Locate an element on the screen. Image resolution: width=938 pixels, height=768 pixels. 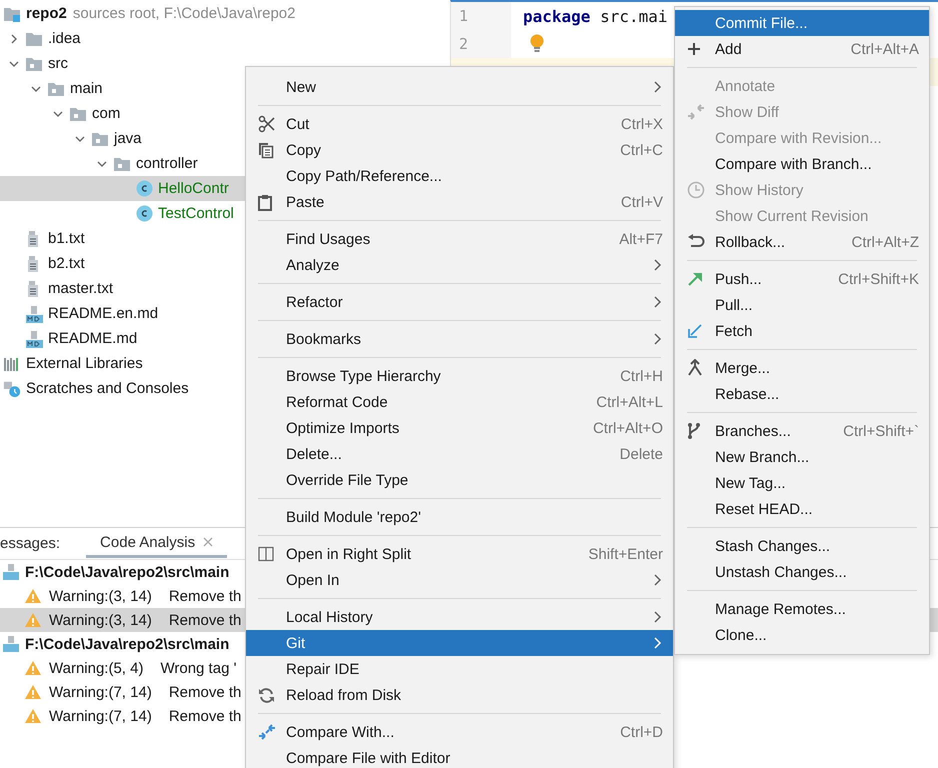
line-number: 1 is located at coordinates (463, 16).